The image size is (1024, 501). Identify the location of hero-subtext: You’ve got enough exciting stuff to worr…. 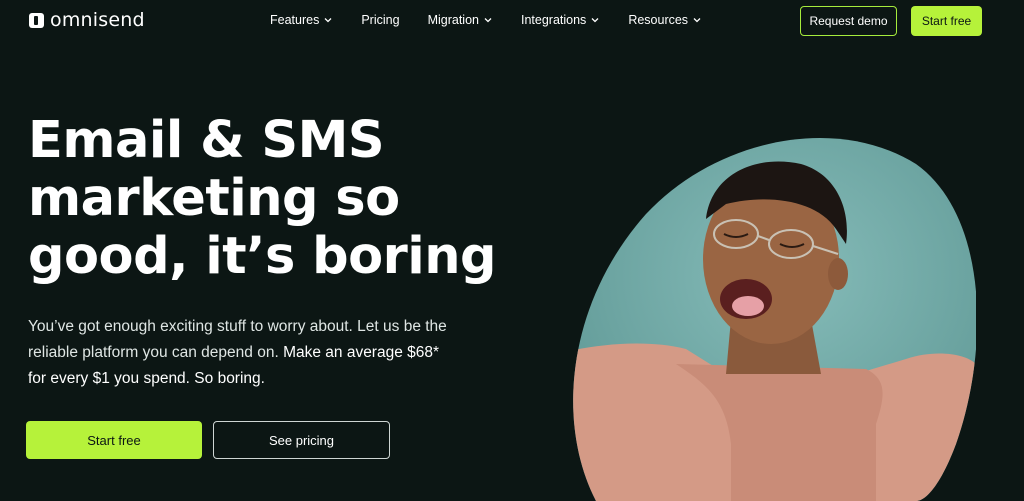
(238, 353).